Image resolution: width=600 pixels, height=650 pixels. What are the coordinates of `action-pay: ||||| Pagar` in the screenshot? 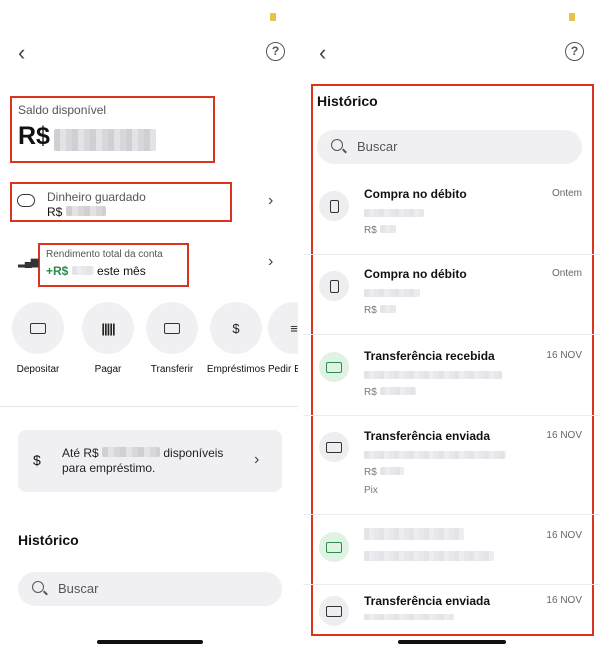 It's located at (108, 338).